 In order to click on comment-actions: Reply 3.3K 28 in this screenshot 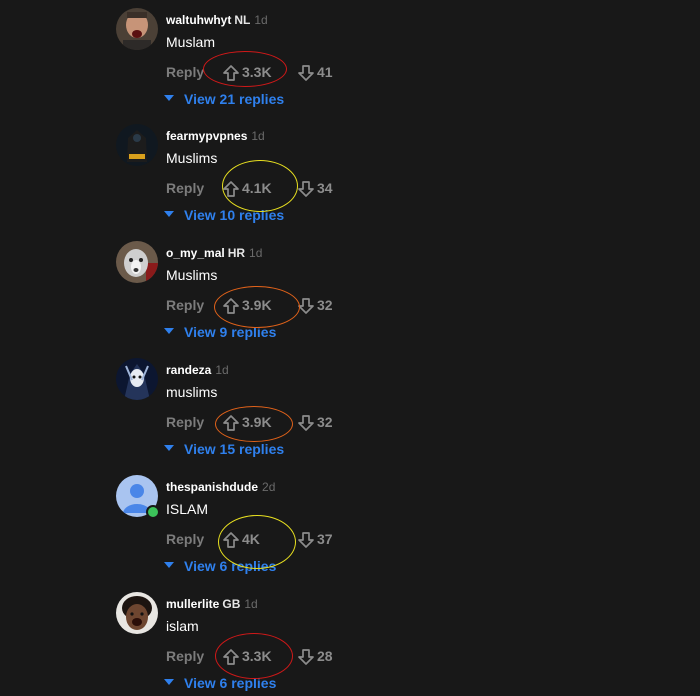, I will do `click(296, 657)`.